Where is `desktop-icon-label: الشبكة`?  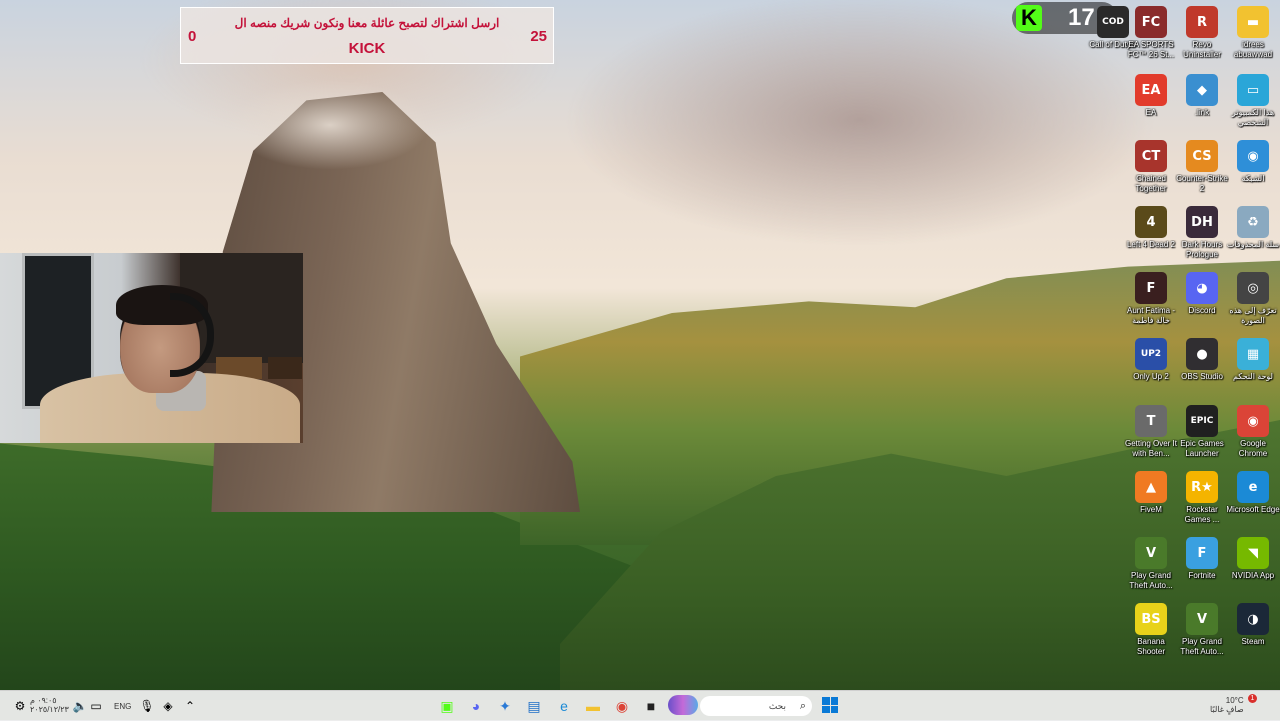 desktop-icon-label: الشبكة is located at coordinates (1253, 178).